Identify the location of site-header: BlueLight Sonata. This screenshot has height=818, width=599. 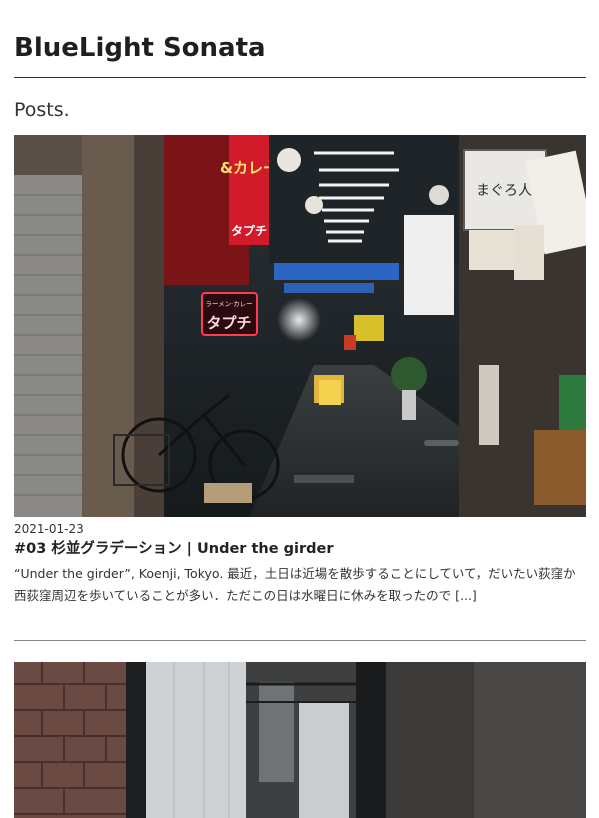
(300, 48).